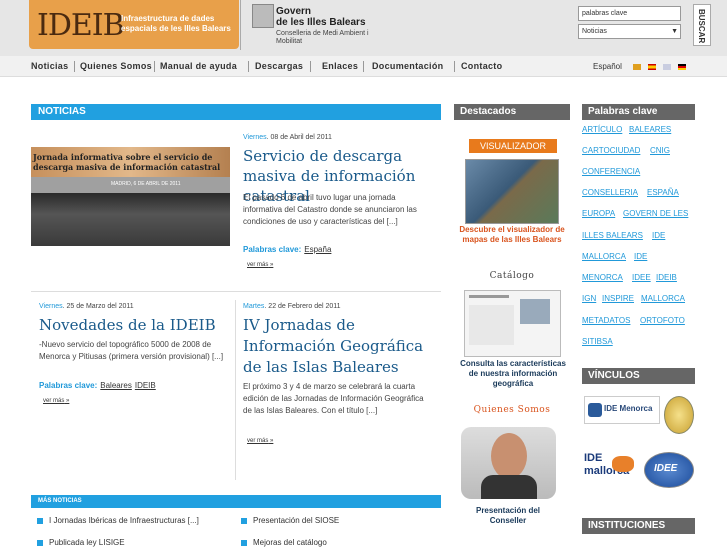 The height and width of the screenshot is (547, 727). I want to click on ide-menorca-icon, so click(595, 410).